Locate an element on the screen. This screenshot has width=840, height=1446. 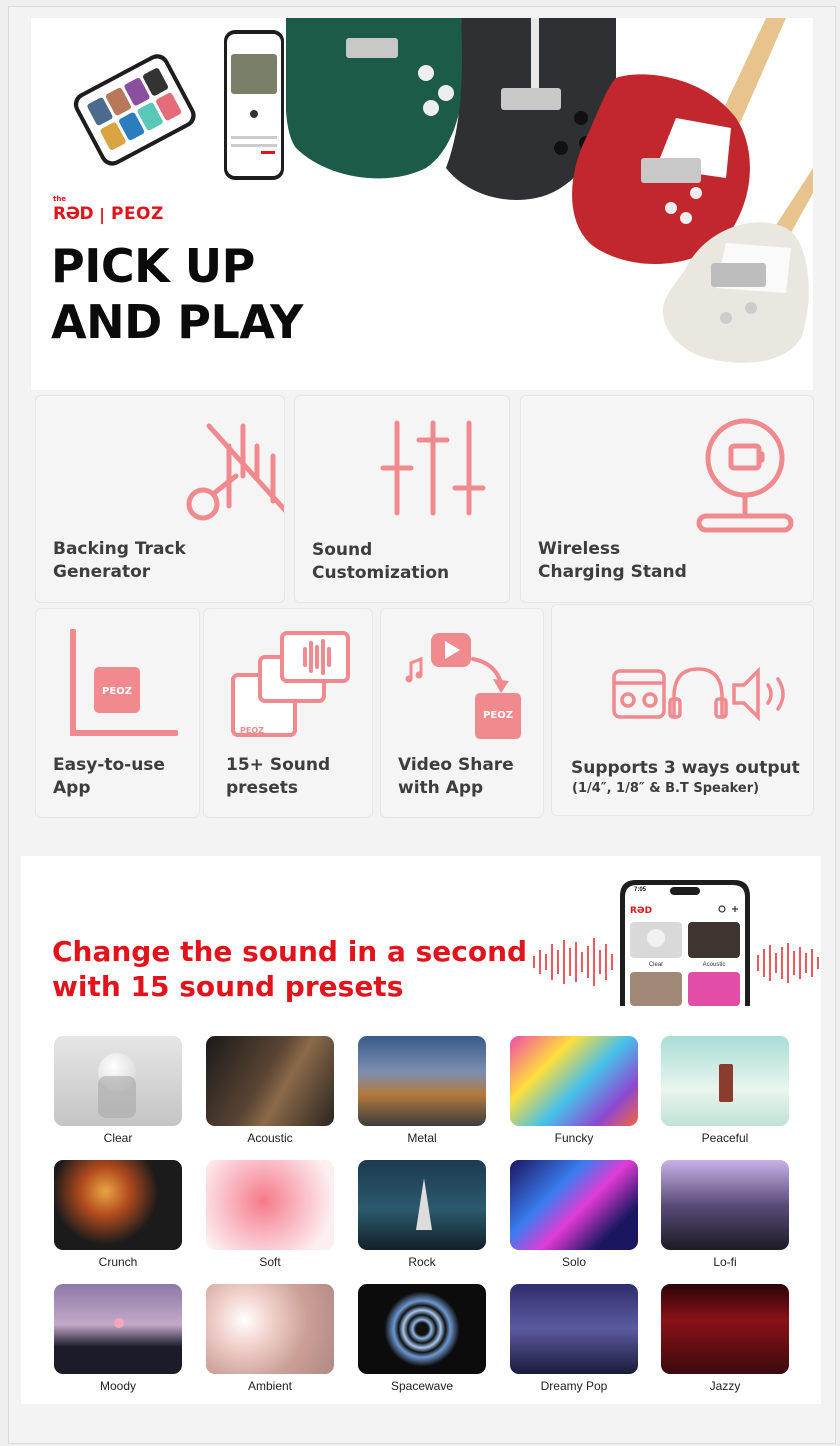
preset-peaceful: Peaceful is located at coordinates (725, 1090).